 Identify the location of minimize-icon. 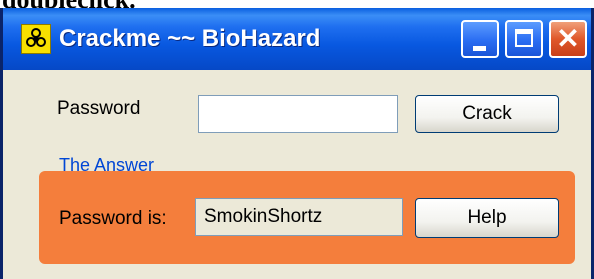
(479, 48).